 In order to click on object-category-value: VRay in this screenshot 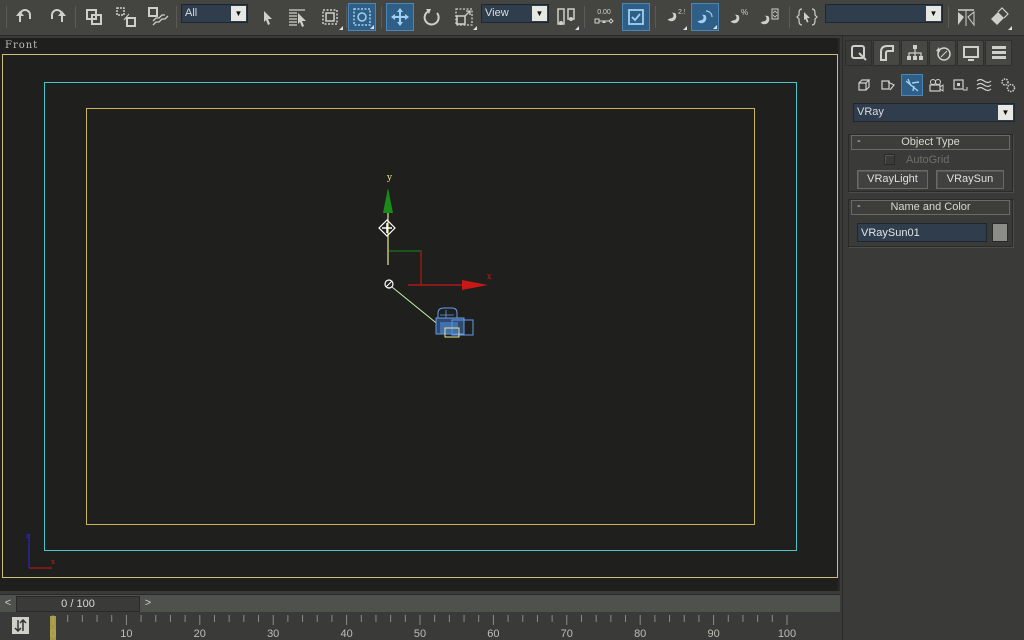, I will do `click(870, 112)`.